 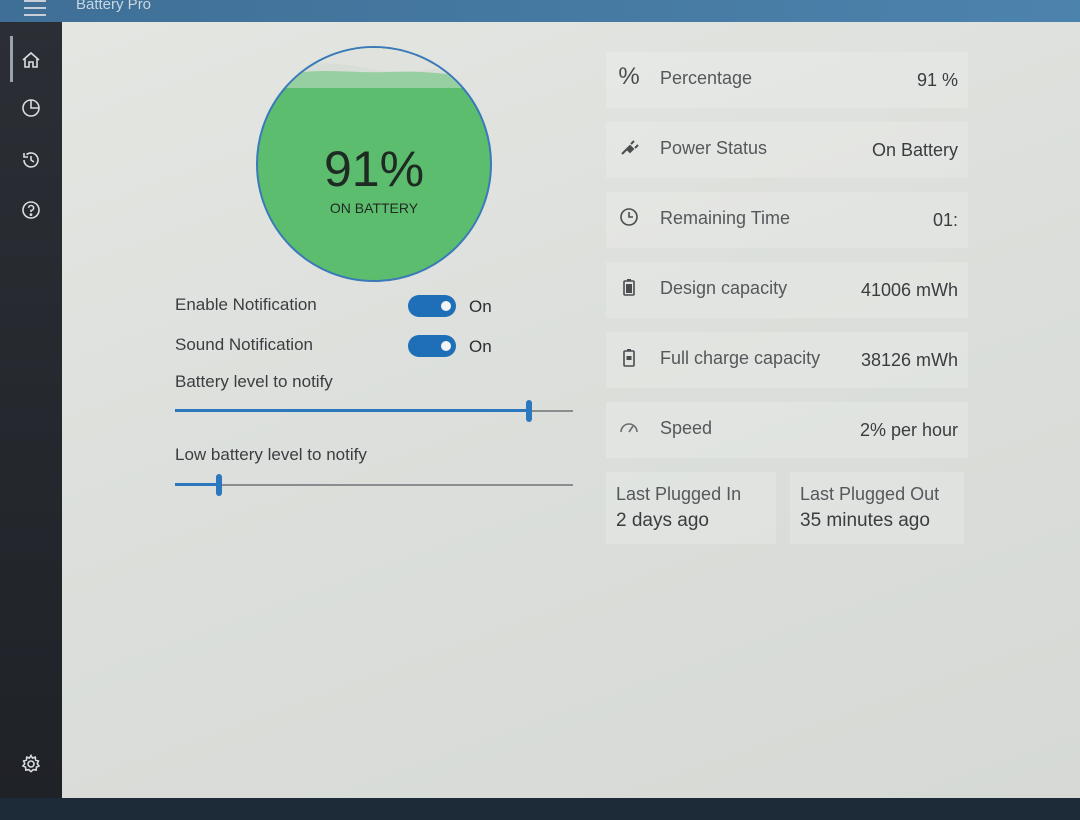 I want to click on last-plugged-in-label: Last Plugged In, so click(x=679, y=494).